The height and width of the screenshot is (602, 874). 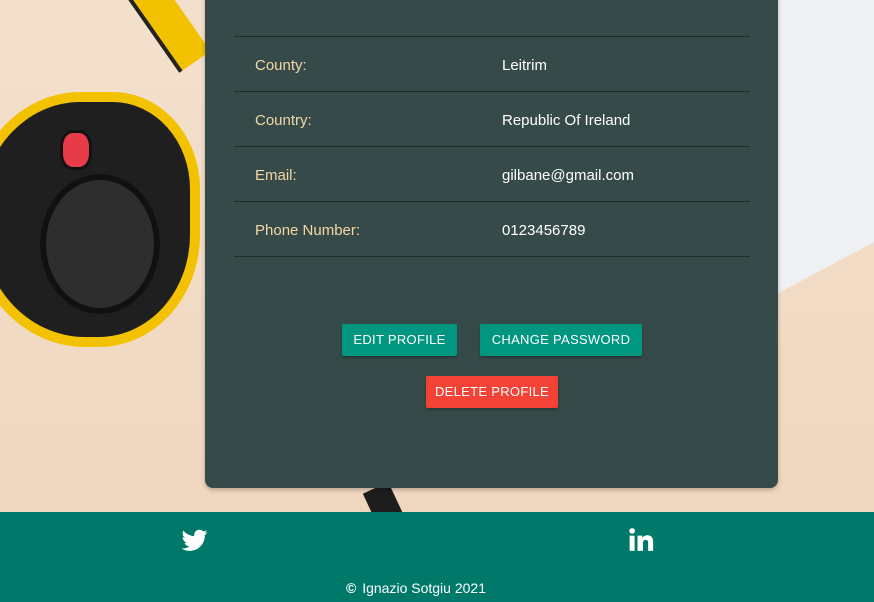 What do you see at coordinates (308, 230) in the screenshot?
I see `phone-label: Phone Number:` at bounding box center [308, 230].